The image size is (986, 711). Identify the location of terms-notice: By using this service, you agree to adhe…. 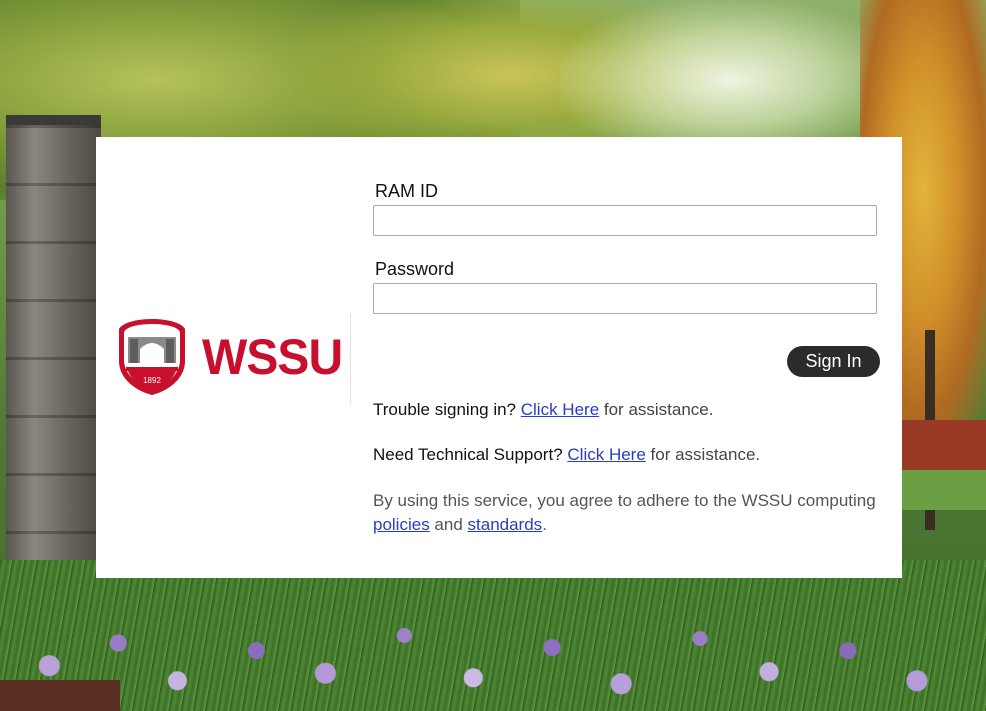
(628, 513).